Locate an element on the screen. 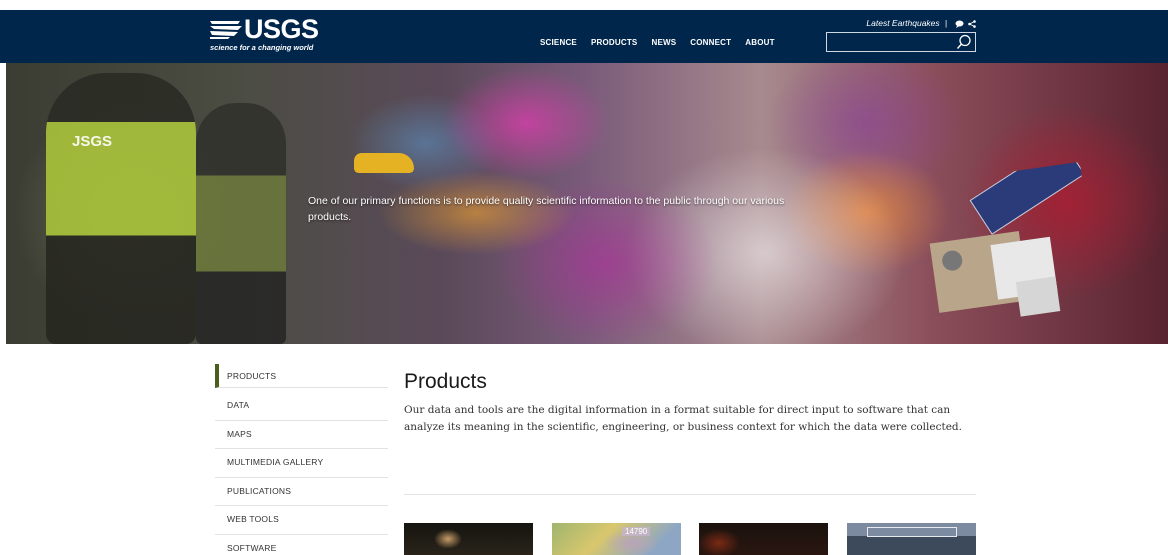  usgs-logo: USGS science for a changing world is located at coordinates (268, 34).